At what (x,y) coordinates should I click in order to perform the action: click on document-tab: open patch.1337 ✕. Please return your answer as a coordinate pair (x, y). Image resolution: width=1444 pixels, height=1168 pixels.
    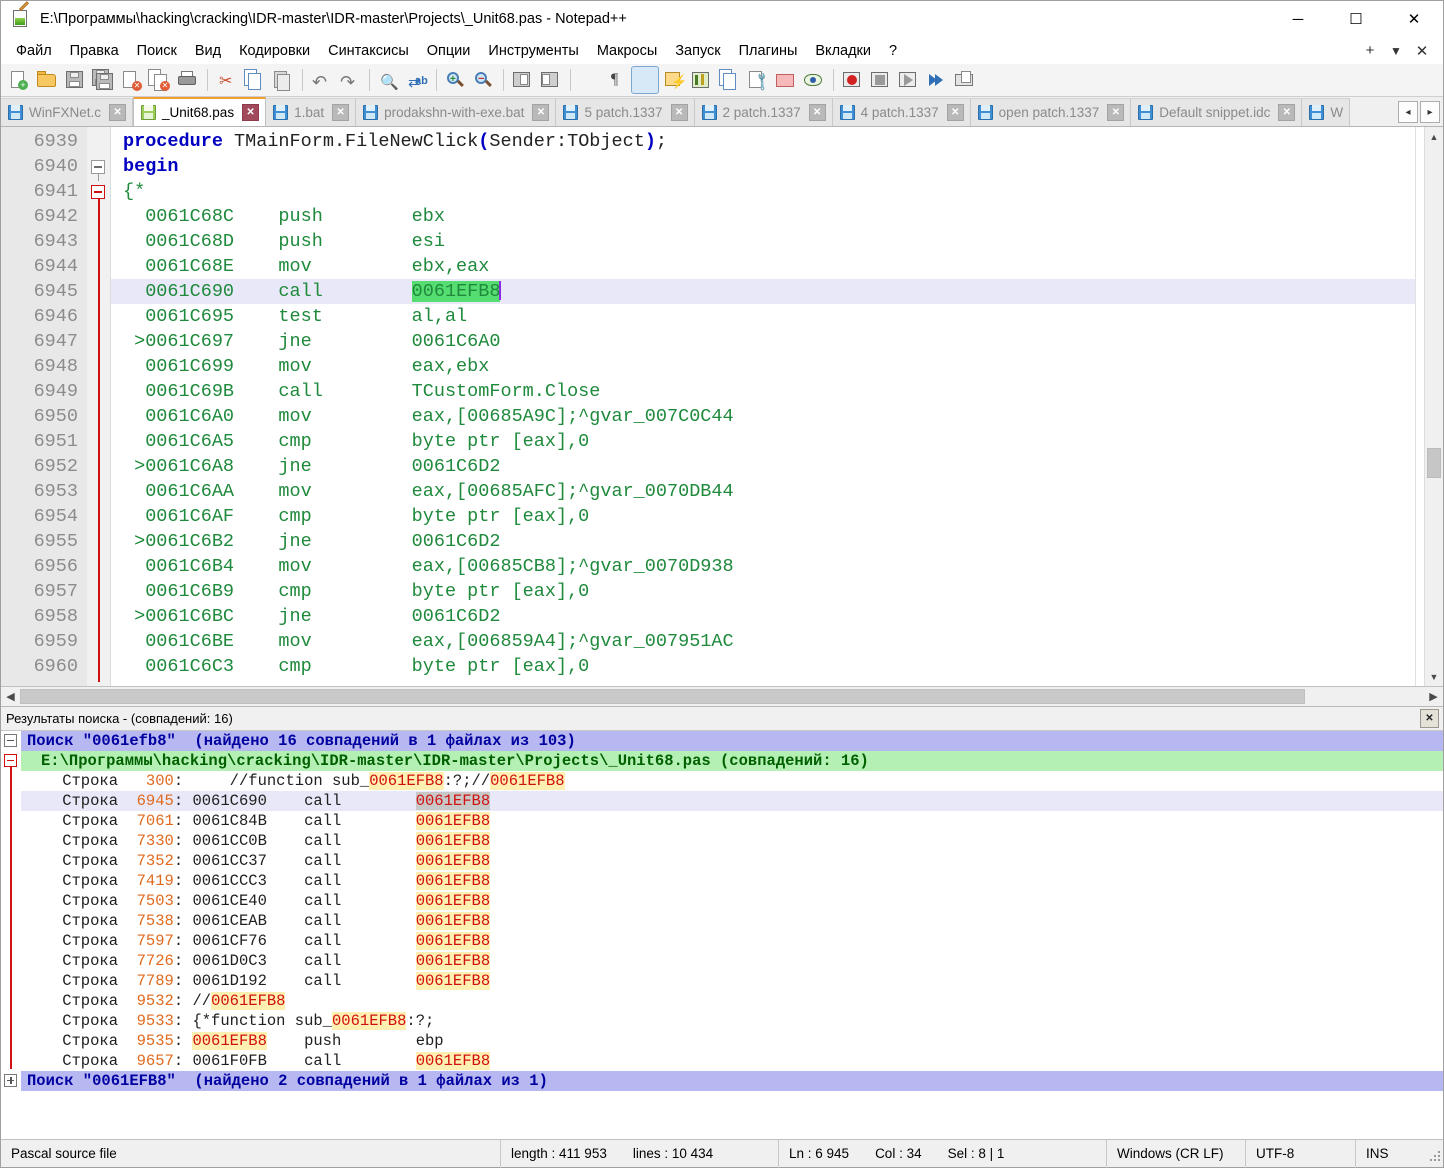
    Looking at the image, I should click on (1051, 112).